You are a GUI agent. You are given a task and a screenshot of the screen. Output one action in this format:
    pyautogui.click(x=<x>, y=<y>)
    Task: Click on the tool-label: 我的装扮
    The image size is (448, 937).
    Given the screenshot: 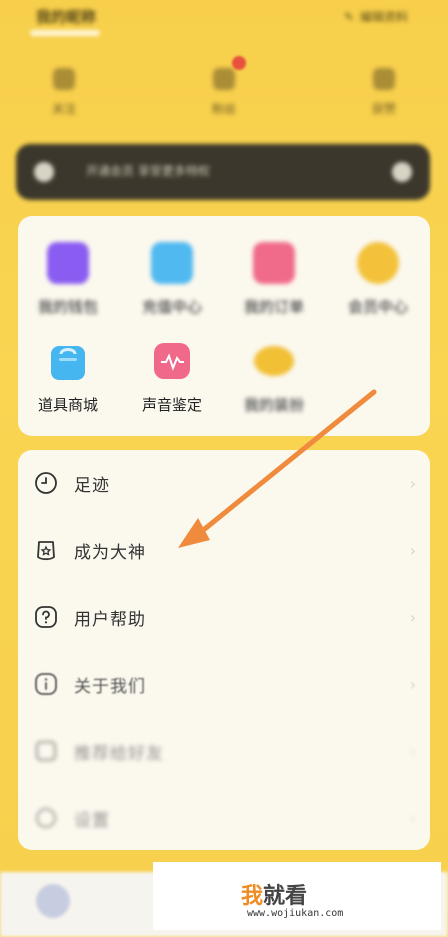 What is the action you would take?
    pyautogui.click(x=273, y=405)
    